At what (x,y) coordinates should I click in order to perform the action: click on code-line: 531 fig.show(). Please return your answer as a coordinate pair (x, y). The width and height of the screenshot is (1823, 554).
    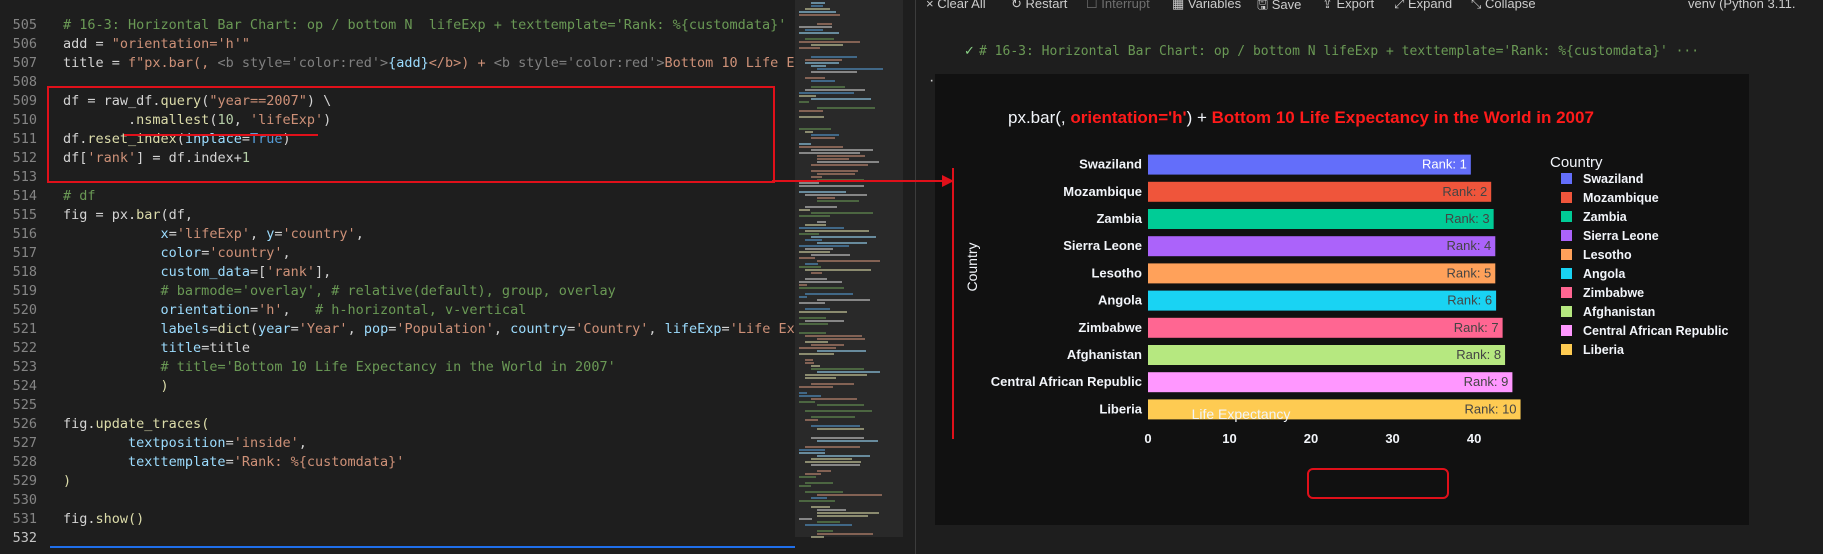
    Looking at the image, I should click on (397, 519).